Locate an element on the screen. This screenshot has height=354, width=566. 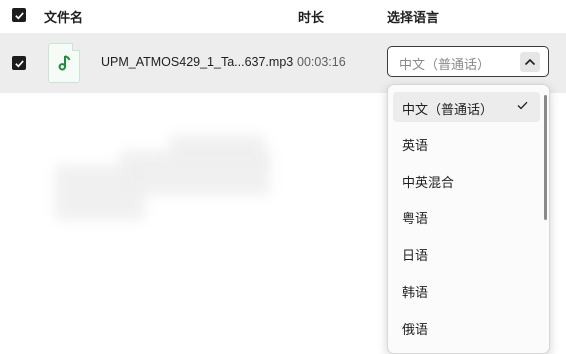
language-option-english: 英语 is located at coordinates (466, 143).